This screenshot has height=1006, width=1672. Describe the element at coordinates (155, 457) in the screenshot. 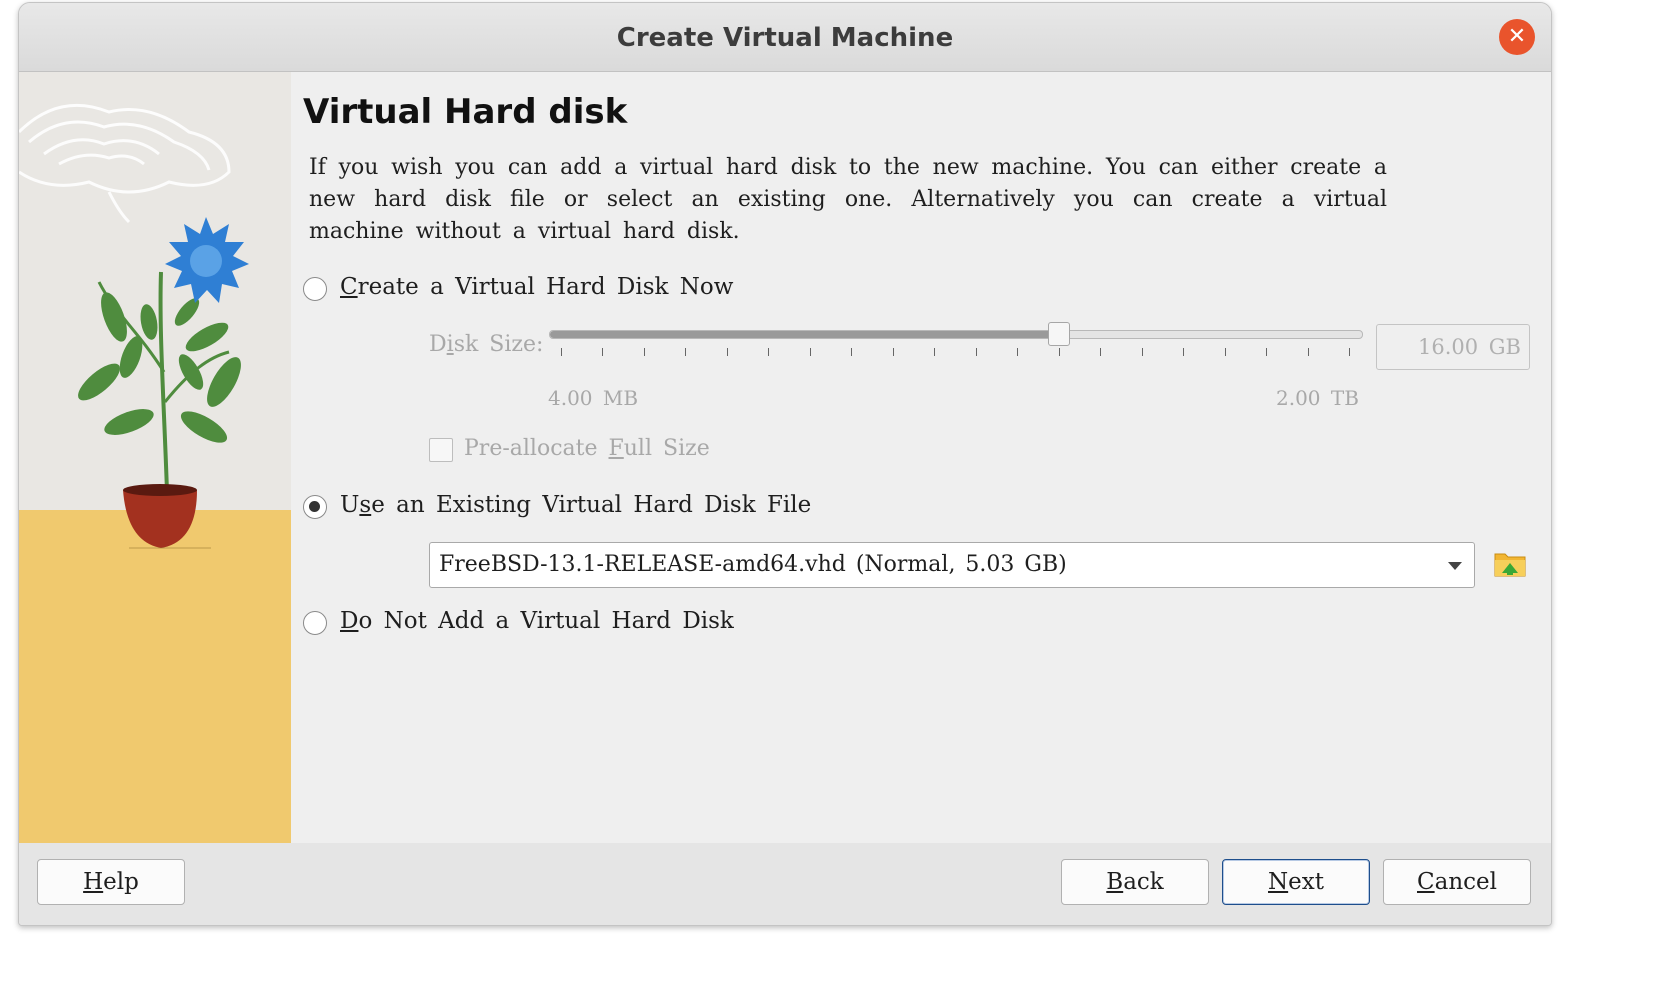

I see `wizard-illustration` at that location.